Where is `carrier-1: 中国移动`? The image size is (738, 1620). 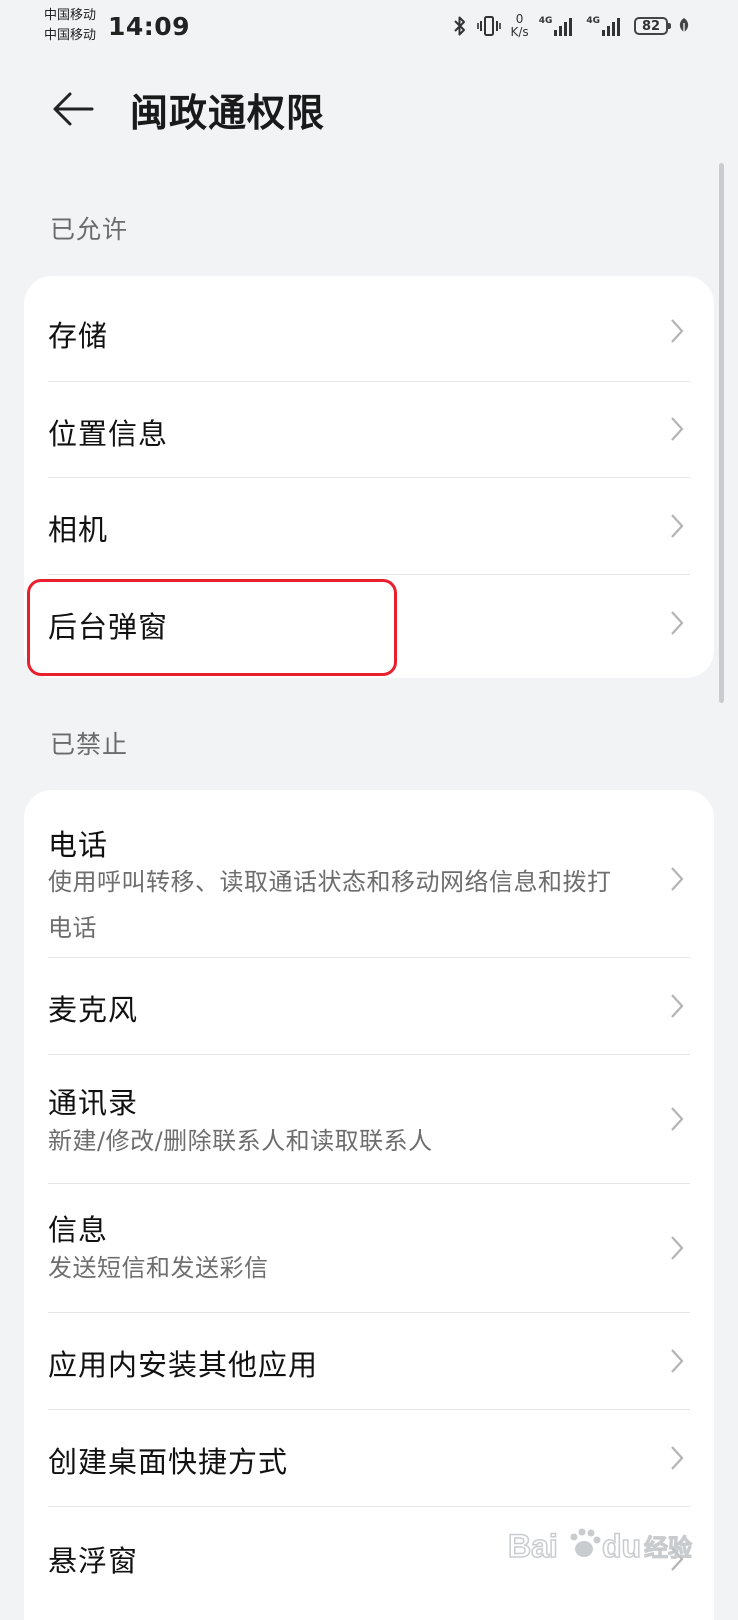
carrier-1: 中国移动 is located at coordinates (70, 15).